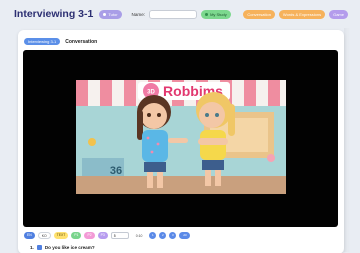 The height and width of the screenshot is (253, 360). I want to click on section-title: Conversation, so click(81, 41).